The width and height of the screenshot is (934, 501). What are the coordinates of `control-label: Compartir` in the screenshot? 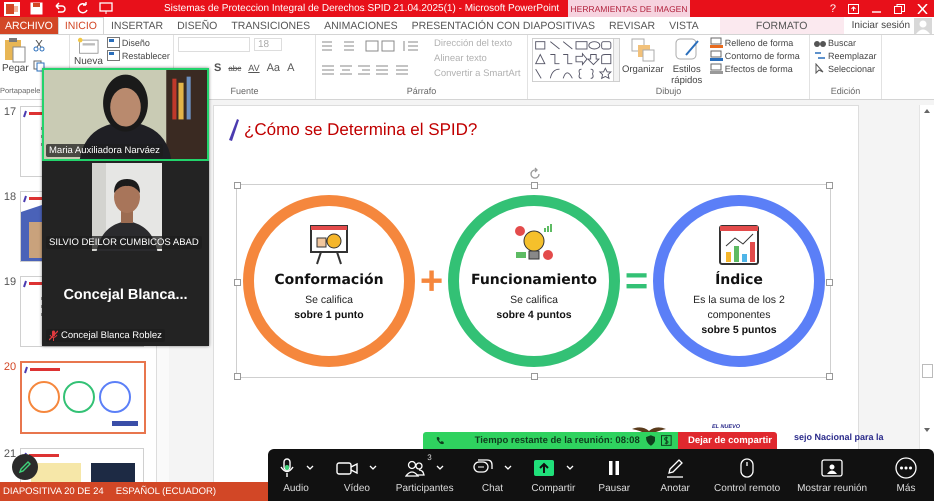 It's located at (553, 488).